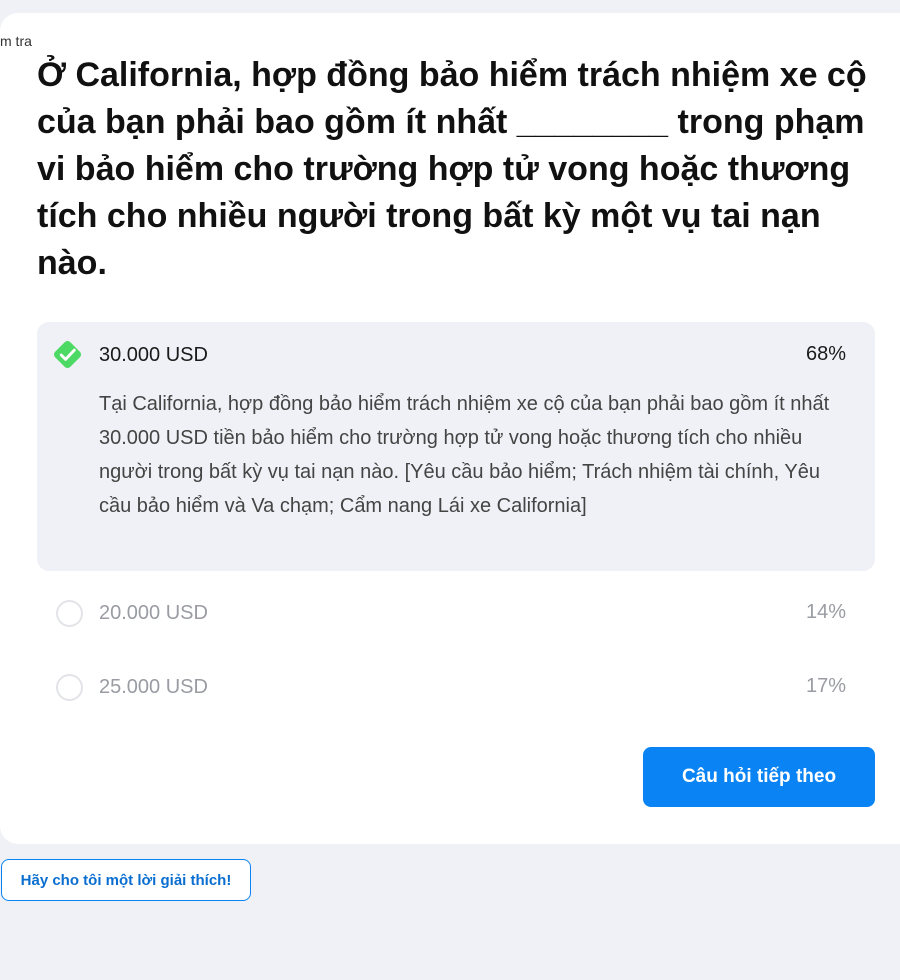 Image resolution: width=900 pixels, height=980 pixels. Describe the element at coordinates (126, 880) in the screenshot. I see `explain-button: Hãy cho tôi một lời giải thích!` at that location.